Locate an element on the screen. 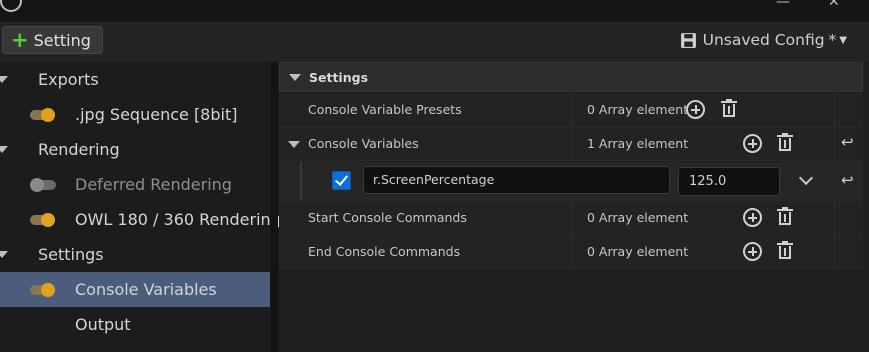 The width and height of the screenshot is (869, 352). setting-item-deferred-rendering: Deferred Rendering is located at coordinates (135, 184).